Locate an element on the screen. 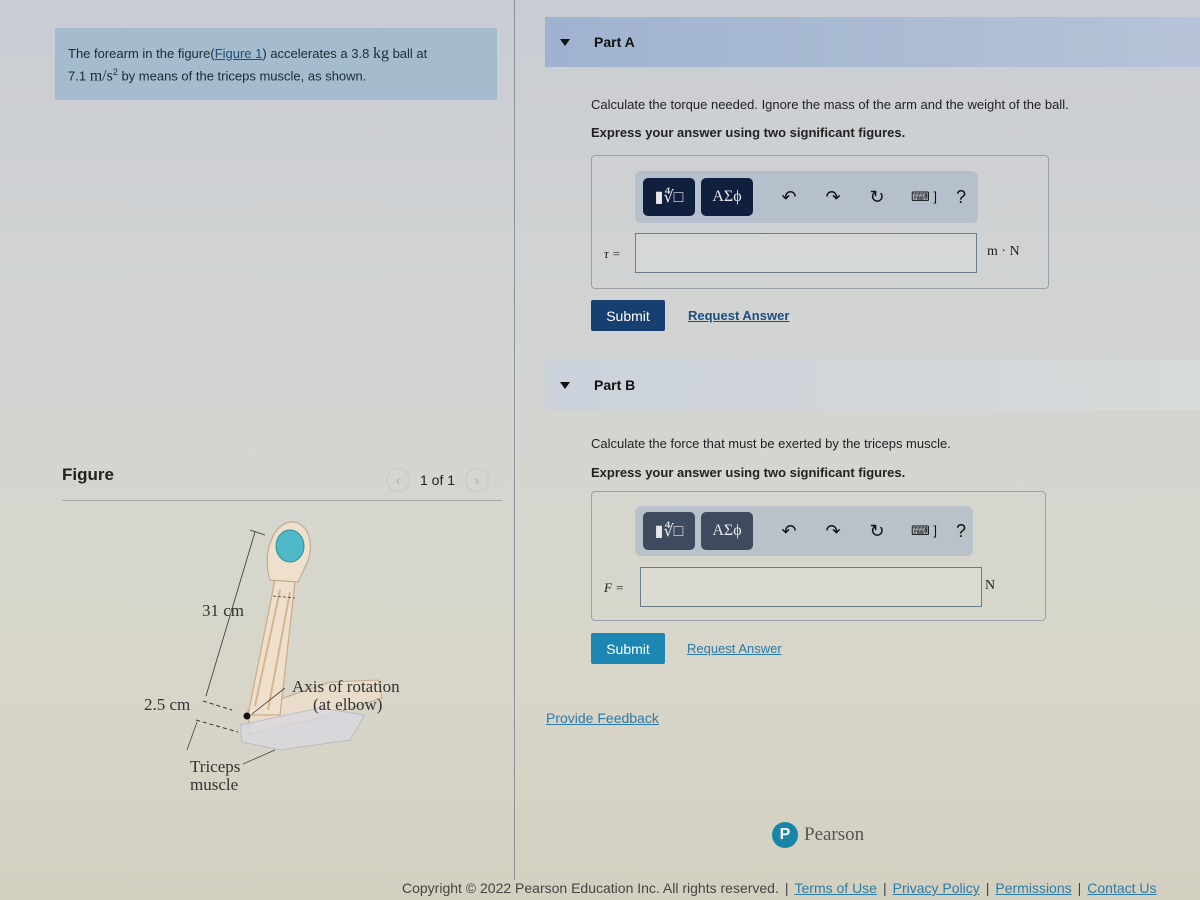  part-a-answer-box: ▮∜□ ΑΣϕ ↶ ↷ ↻ ⌨ ] ? τ = m · N is located at coordinates (820, 222).